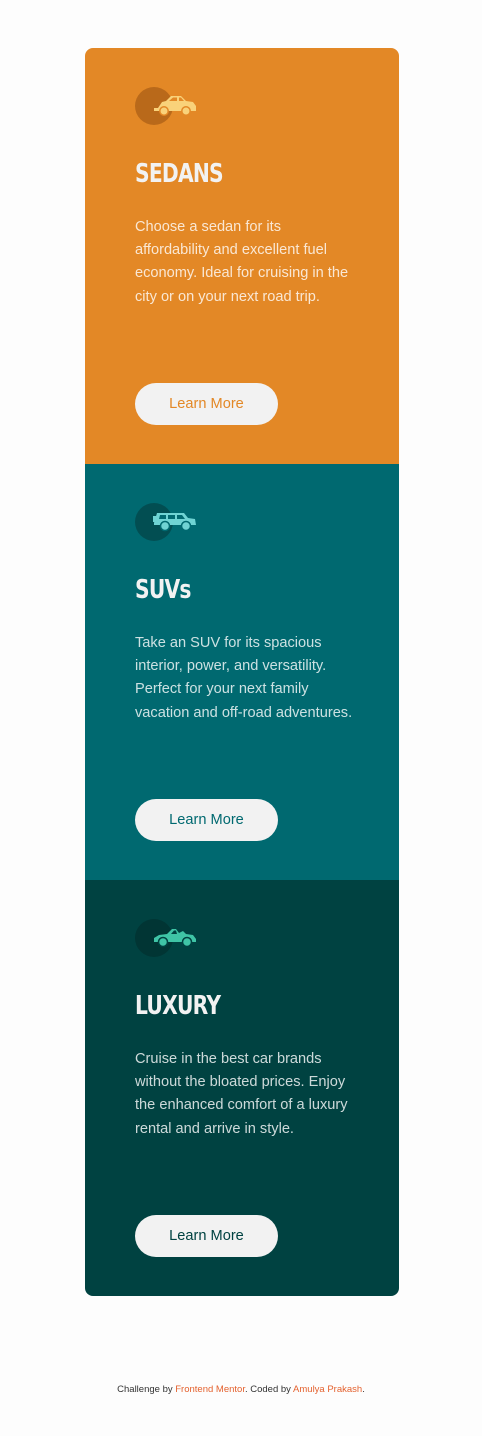 The image size is (482, 1436). Describe the element at coordinates (163, 590) in the screenshot. I see `card-title: SUVs` at that location.